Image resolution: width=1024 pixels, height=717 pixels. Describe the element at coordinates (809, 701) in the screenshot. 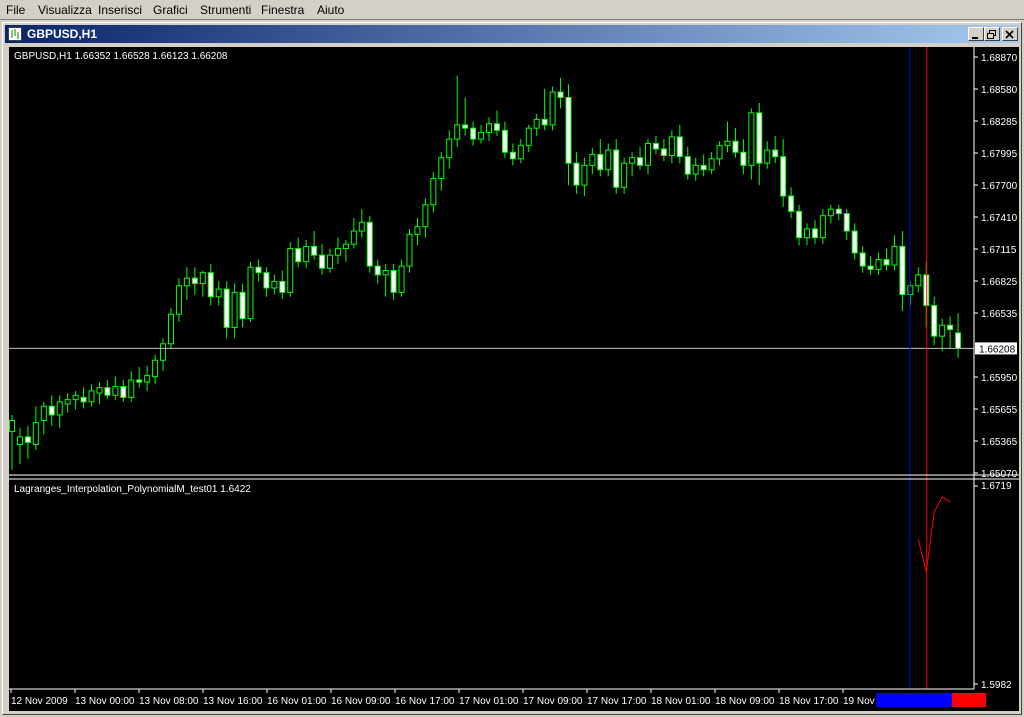

I see `time-tick-label: 18 Nov 17:00` at that location.